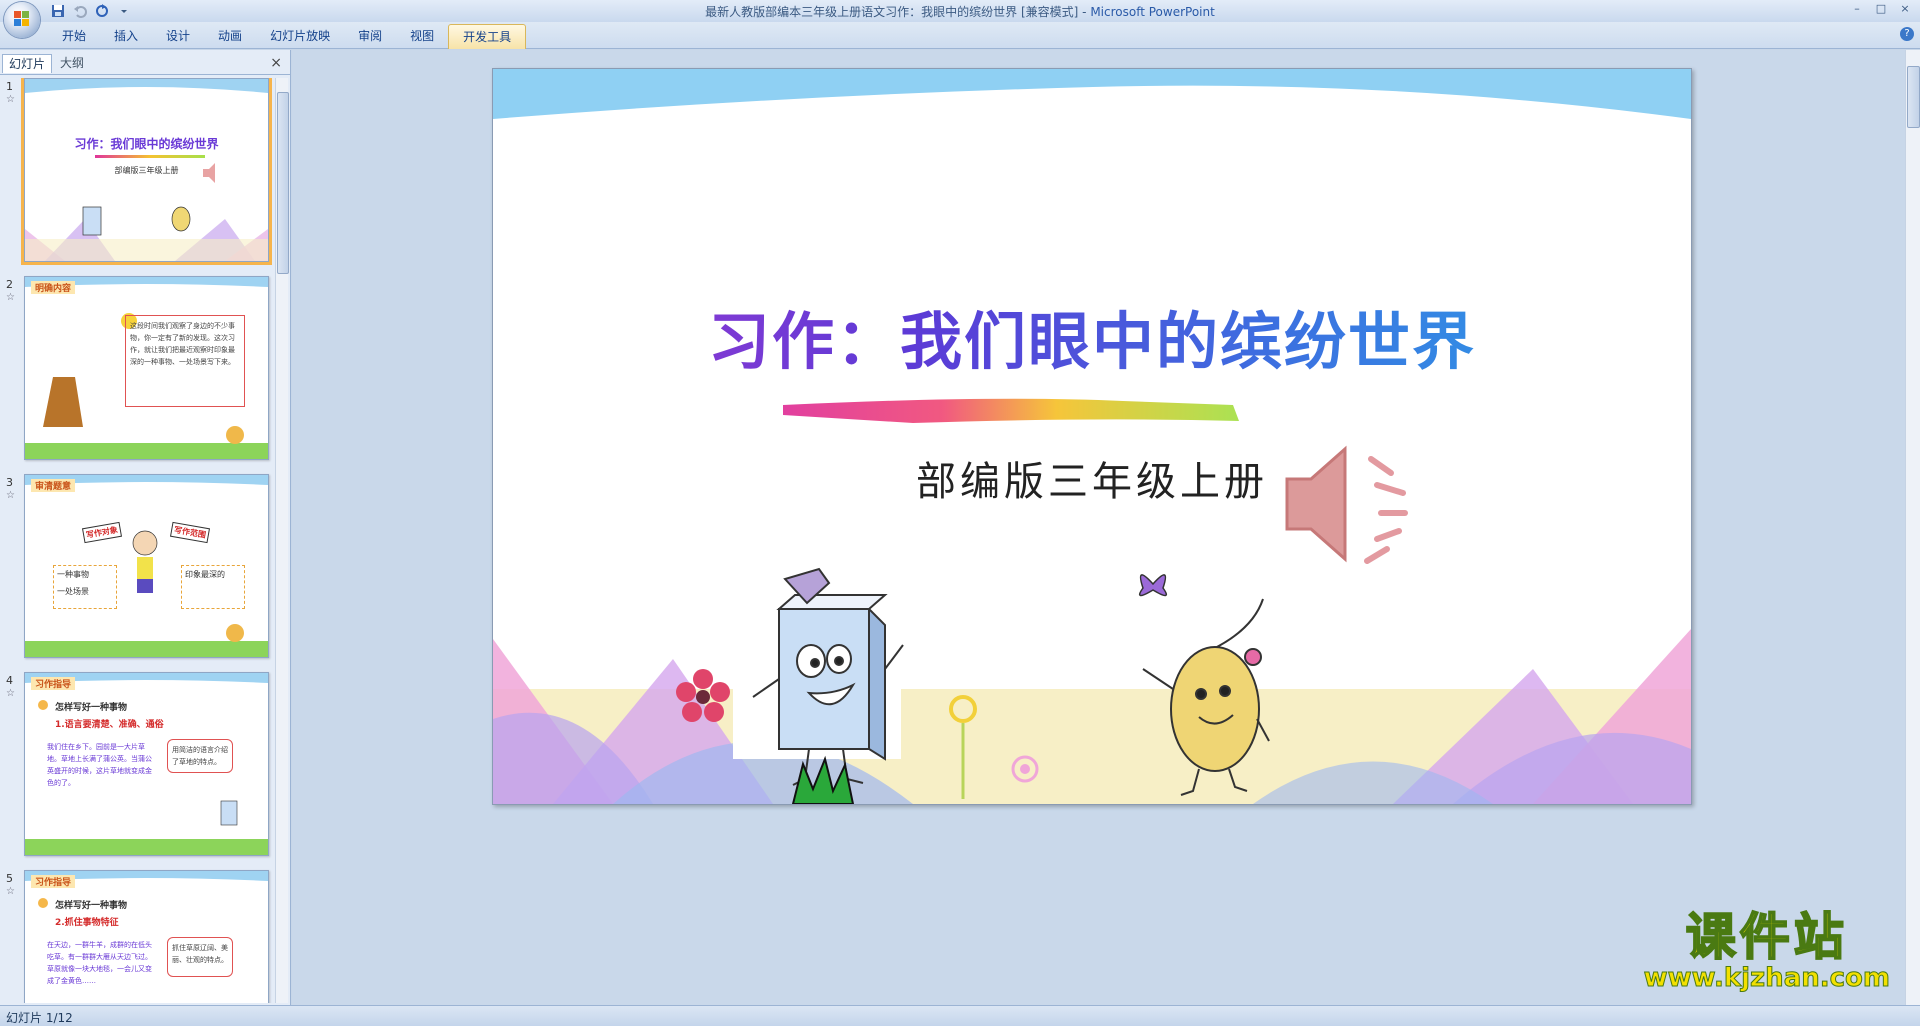 This screenshot has width=1920, height=1026. I want to click on pane-tabs: 幻灯片 大纲 ×, so click(145, 63).